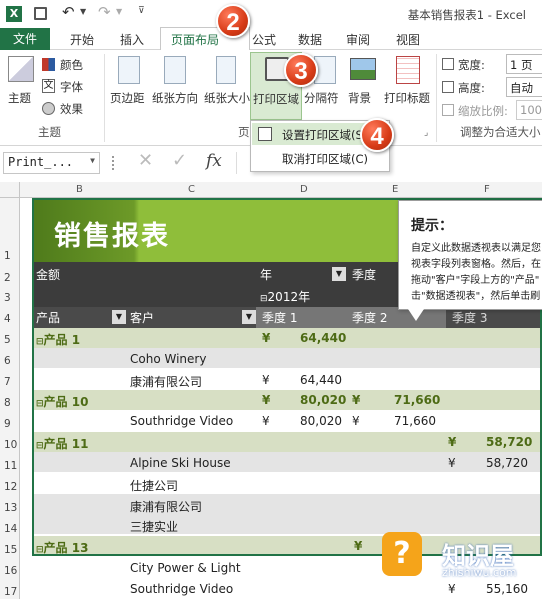 Image resolution: width=542 pixels, height=599 pixels. What do you see at coordinates (214, 161) in the screenshot?
I see `insert-function-icon: fx` at bounding box center [214, 161].